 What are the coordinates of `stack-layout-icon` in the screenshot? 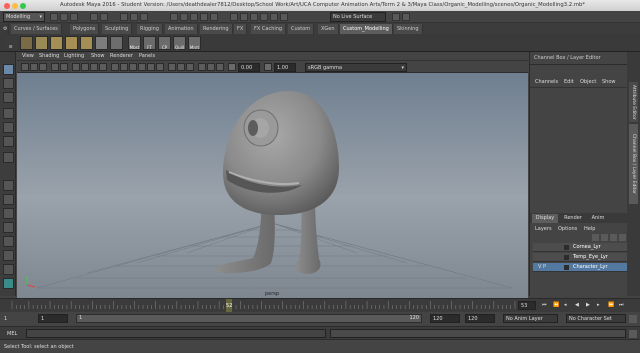 It's located at (8, 227).